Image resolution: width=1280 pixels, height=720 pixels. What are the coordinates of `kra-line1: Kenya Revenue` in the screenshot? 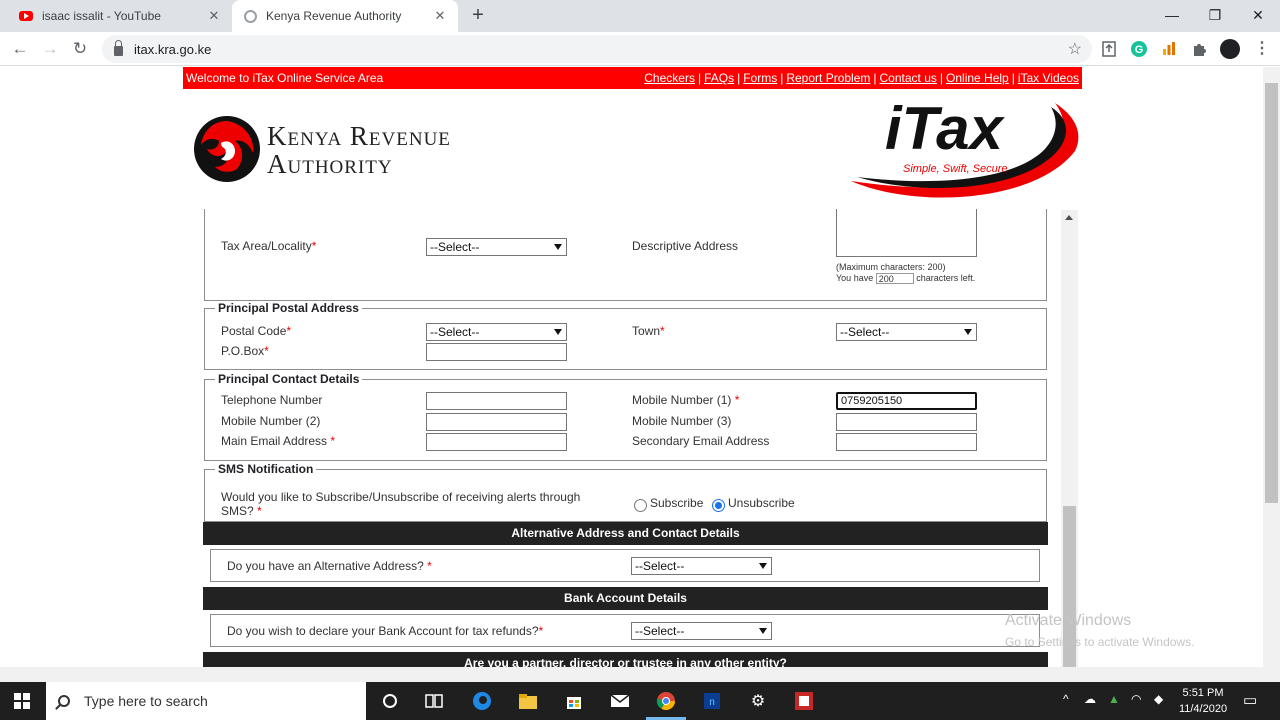 It's located at (359, 136).